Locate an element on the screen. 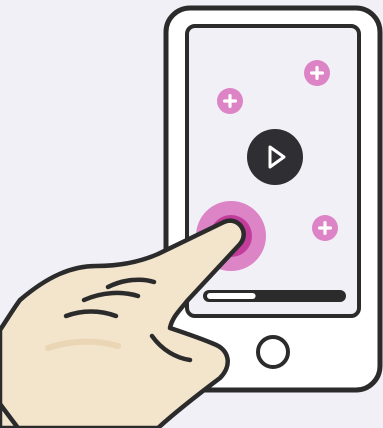  play-icon is located at coordinates (275, 157).